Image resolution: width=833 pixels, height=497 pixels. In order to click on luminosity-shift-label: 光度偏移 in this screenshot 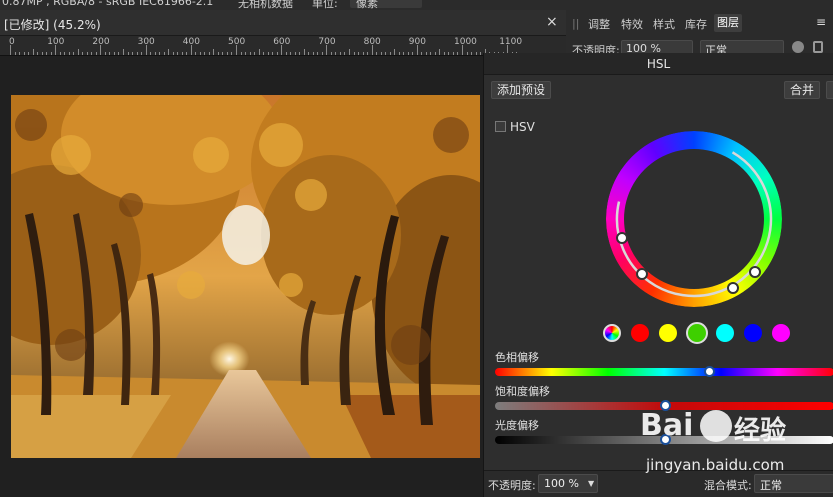, I will do `click(517, 425)`.